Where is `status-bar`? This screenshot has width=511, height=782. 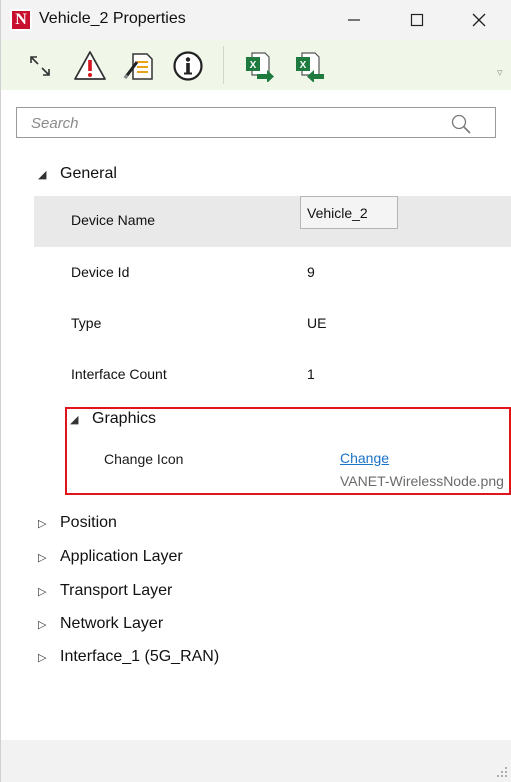 status-bar is located at coordinates (256, 761).